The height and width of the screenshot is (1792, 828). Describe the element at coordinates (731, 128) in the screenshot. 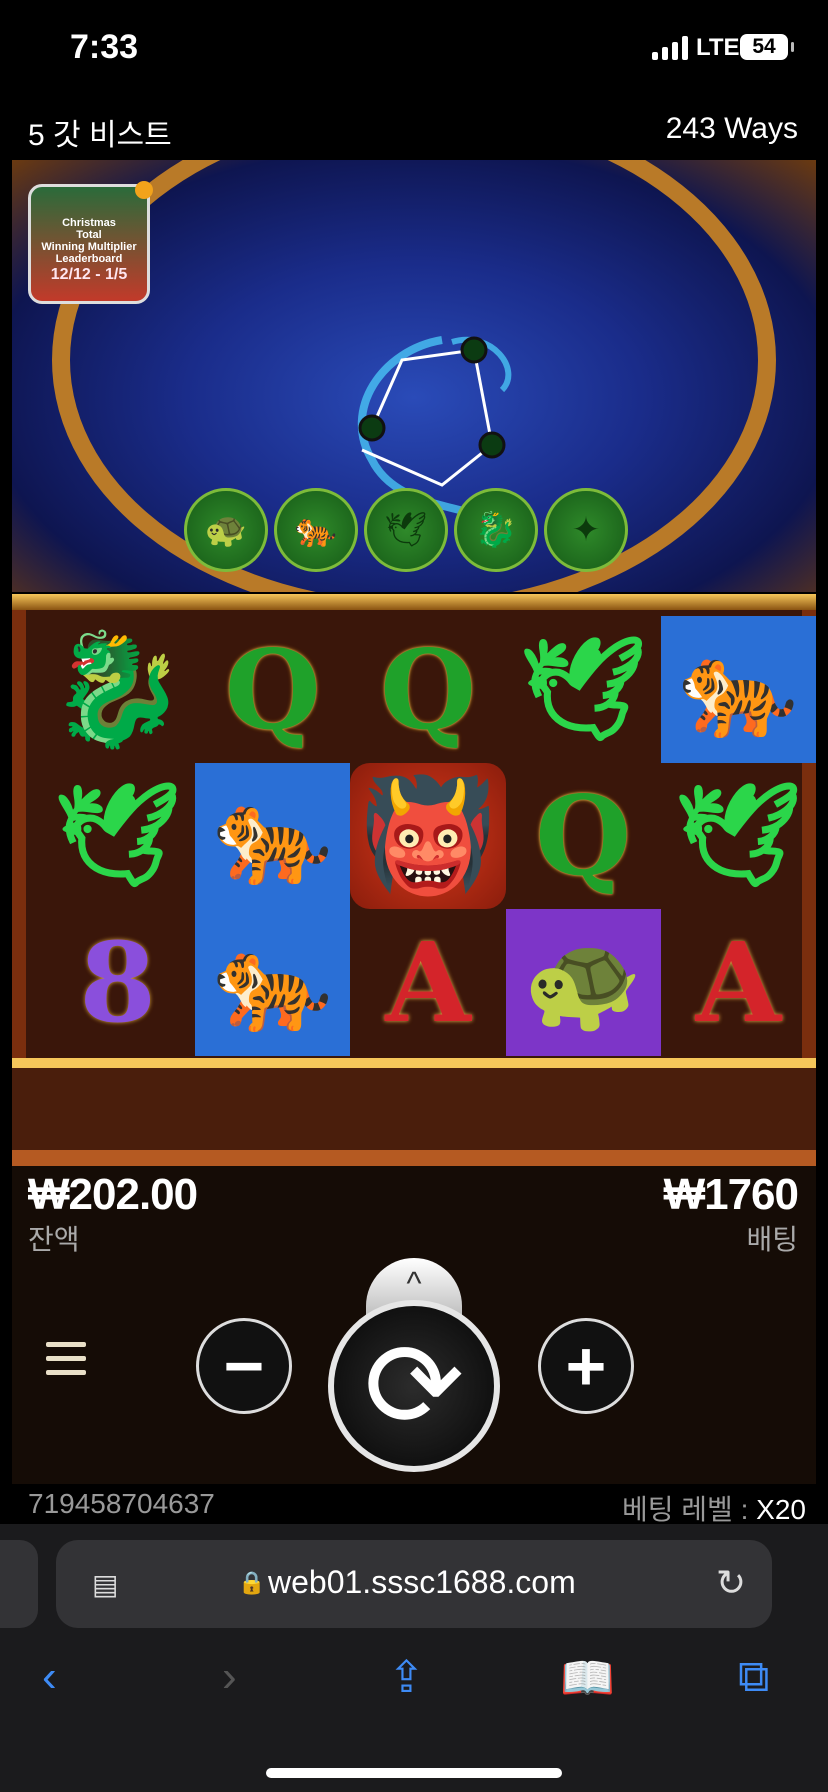

I see `ways-count: 243 Ways` at that location.